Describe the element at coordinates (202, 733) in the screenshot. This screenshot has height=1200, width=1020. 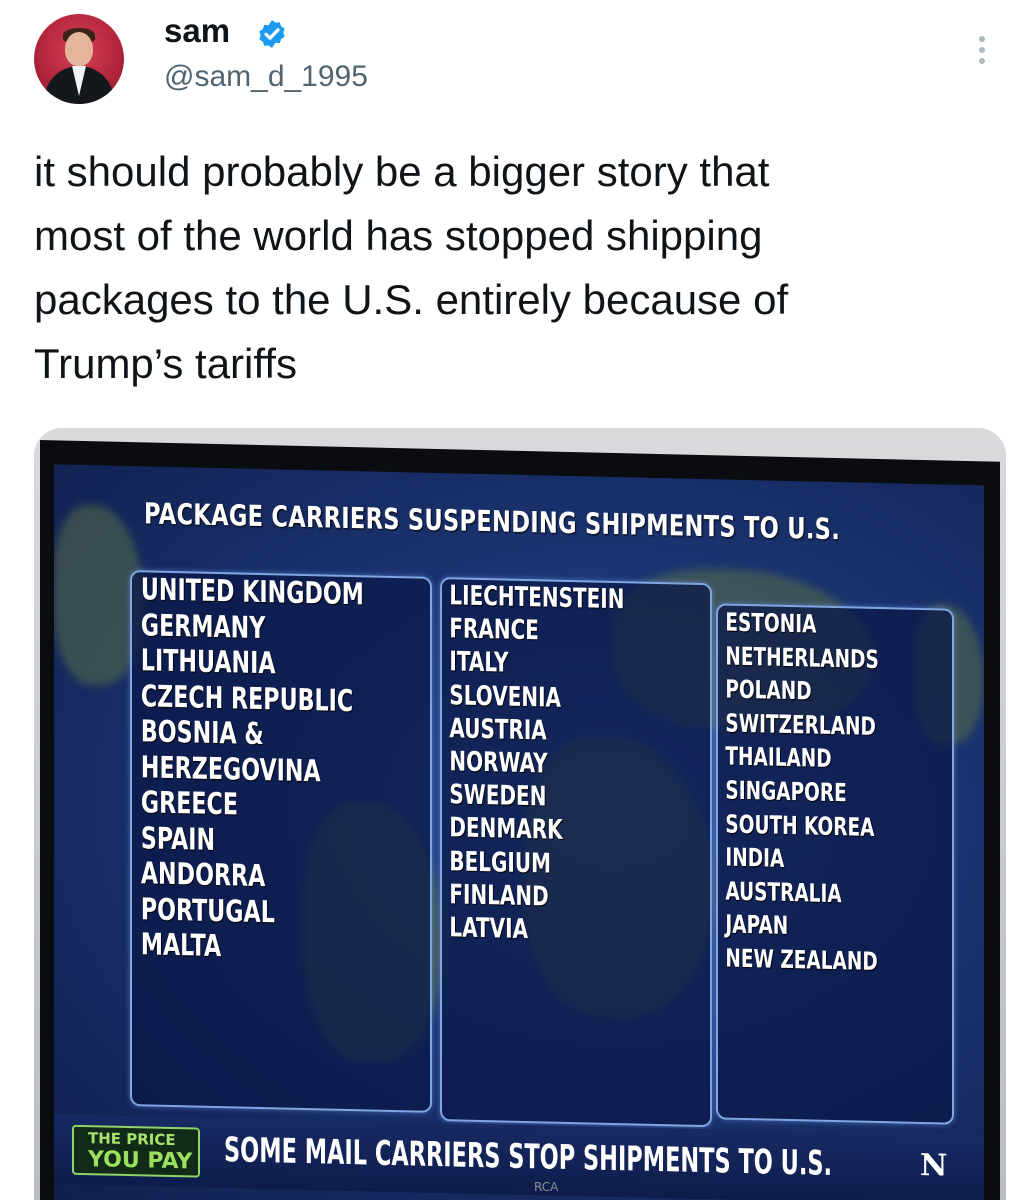
I see `country-item: BOSNIA &` at that location.